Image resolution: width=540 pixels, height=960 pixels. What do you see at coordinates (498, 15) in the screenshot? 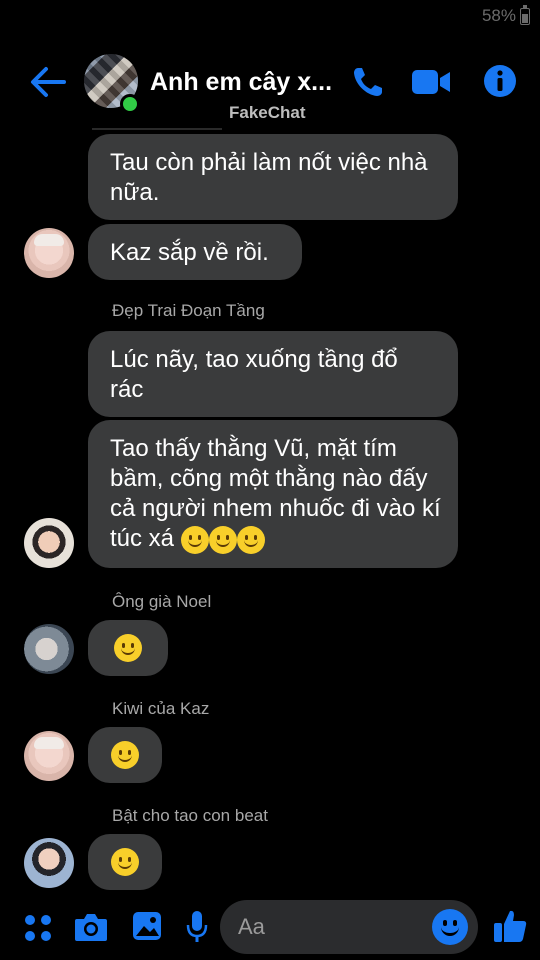
I see `battery-percent: 58%` at bounding box center [498, 15].